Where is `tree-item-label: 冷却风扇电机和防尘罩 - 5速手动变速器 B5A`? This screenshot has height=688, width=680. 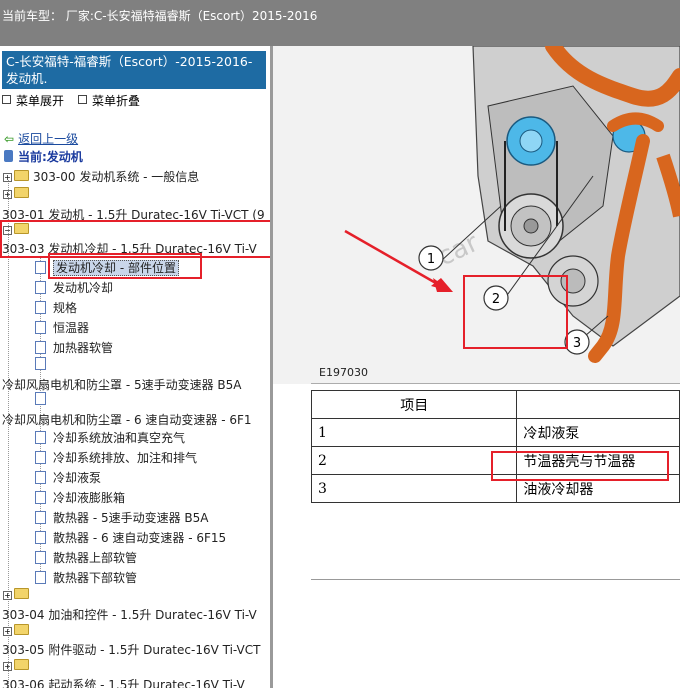
tree-item-label: 冷却风扇电机和防尘罩 - 5速手动变速器 B5A is located at coordinates (122, 385).